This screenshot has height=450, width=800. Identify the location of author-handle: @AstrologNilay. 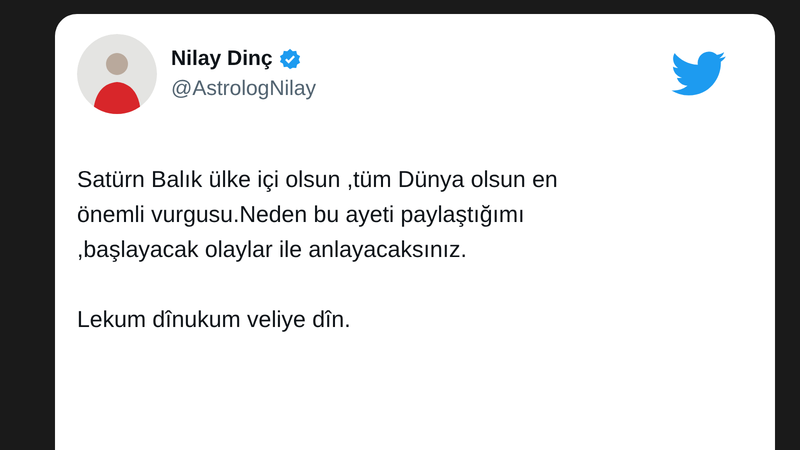
(421, 89).